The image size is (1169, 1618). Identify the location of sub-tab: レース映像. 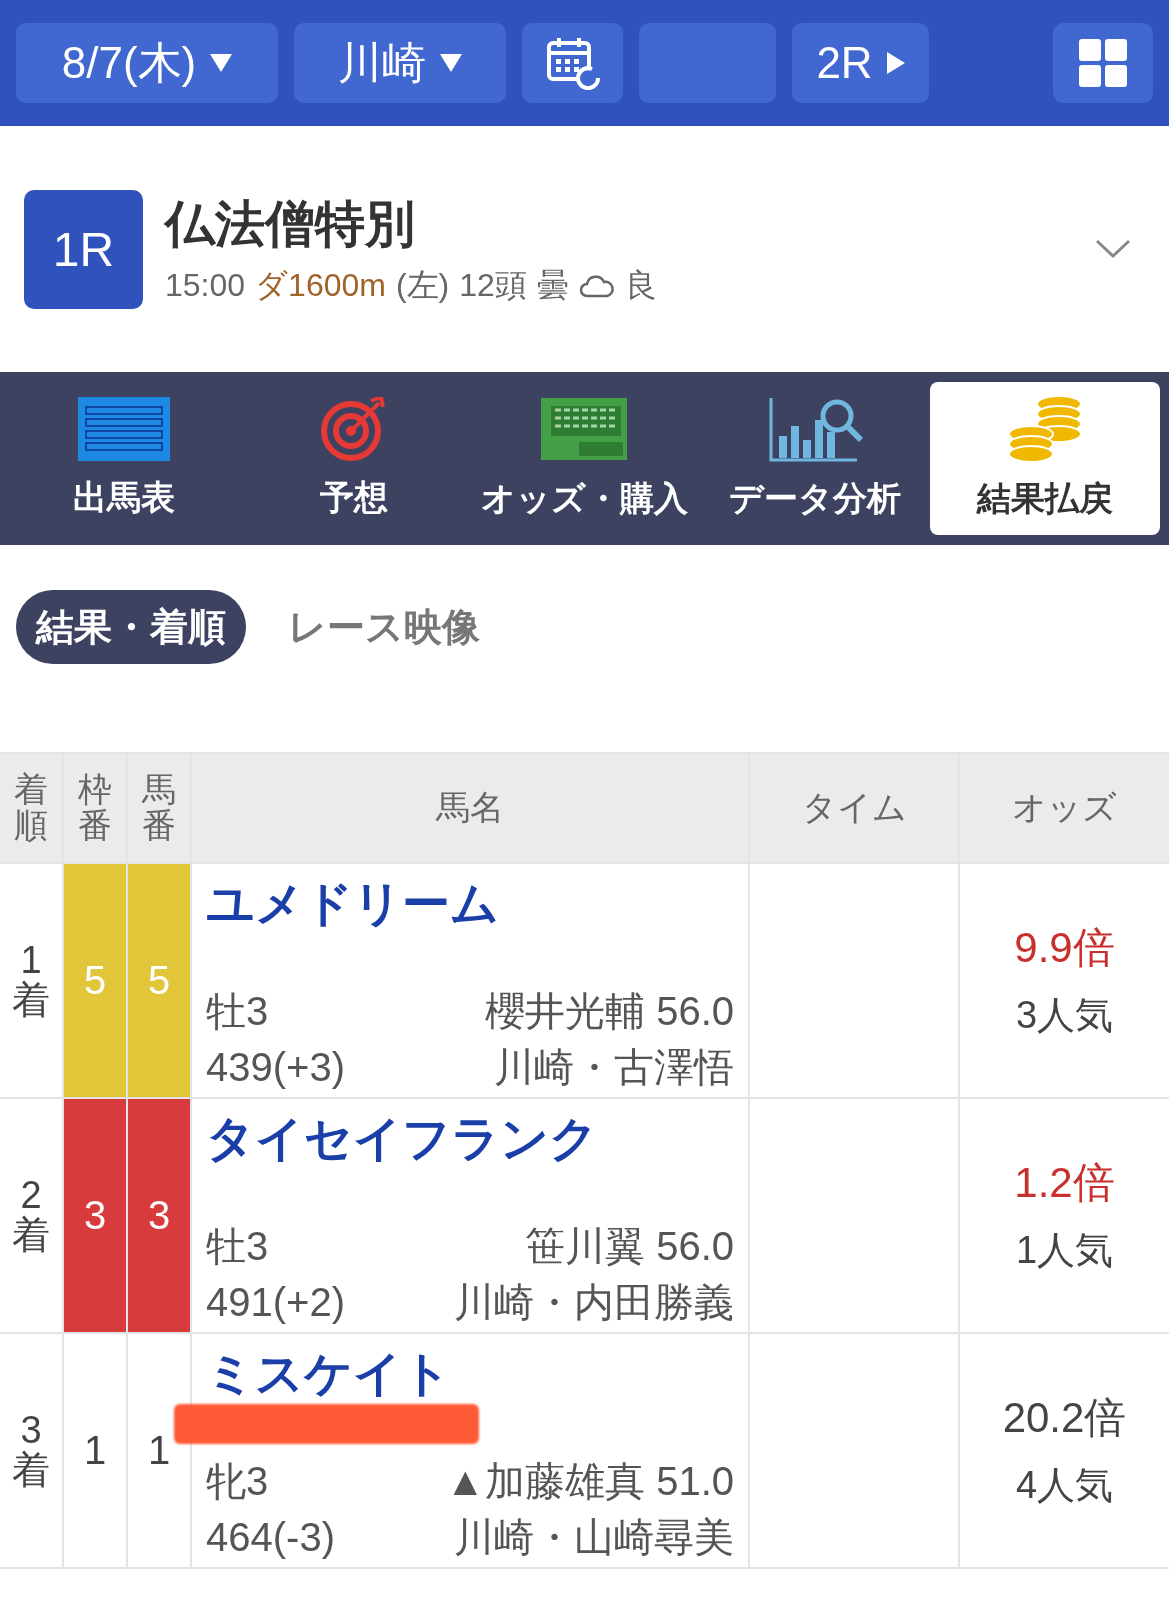
(384, 627).